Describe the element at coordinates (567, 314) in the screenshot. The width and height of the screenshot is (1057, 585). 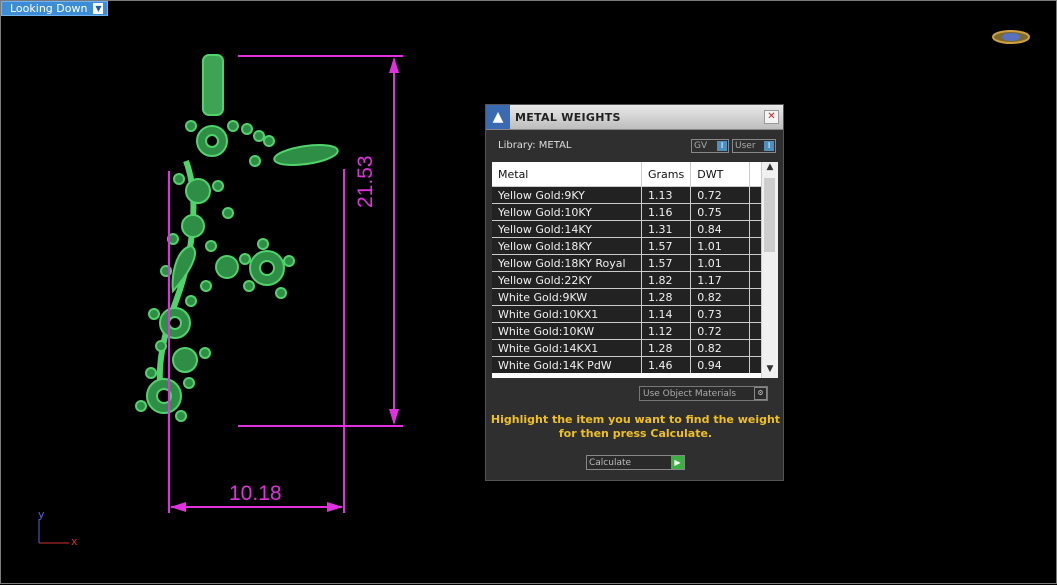
I see `cell-metal: White Gold:10KX1` at that location.